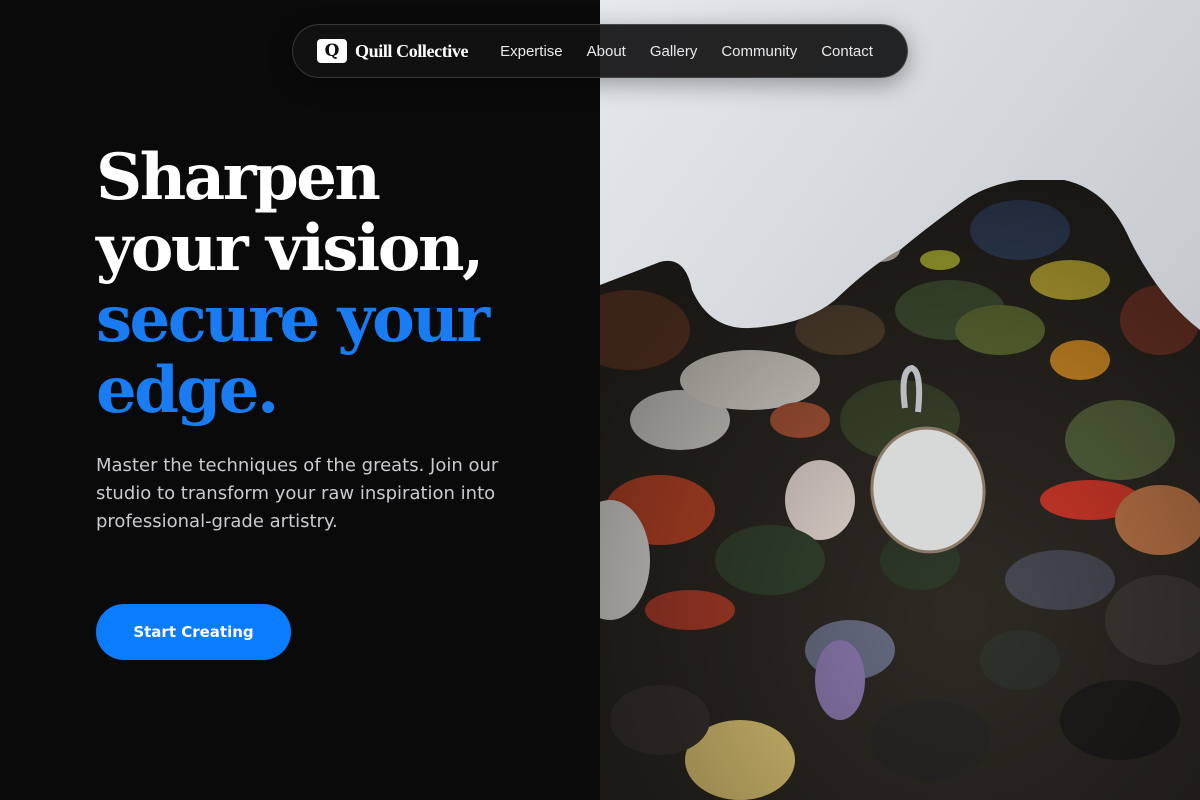 The image size is (1200, 800). What do you see at coordinates (238, 177) in the screenshot?
I see `hero-heading-line-1: Sharpen` at bounding box center [238, 177].